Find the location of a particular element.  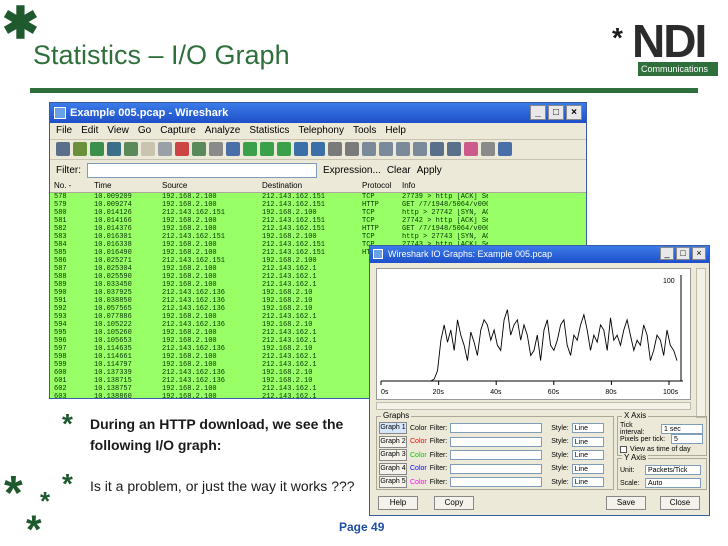

display-filter-input is located at coordinates (202, 170).